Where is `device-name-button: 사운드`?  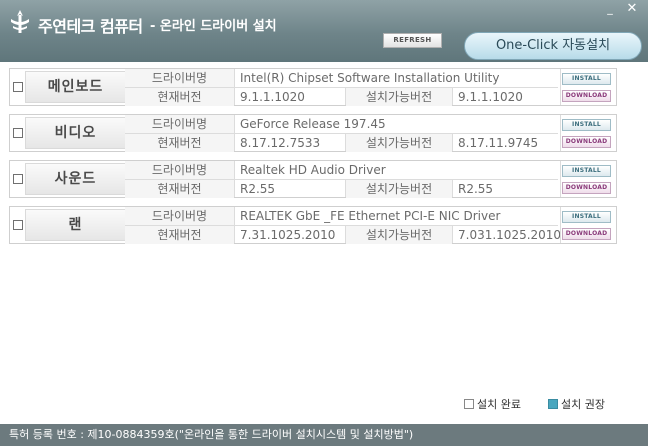
device-name-button: 사운드 is located at coordinates (75, 179).